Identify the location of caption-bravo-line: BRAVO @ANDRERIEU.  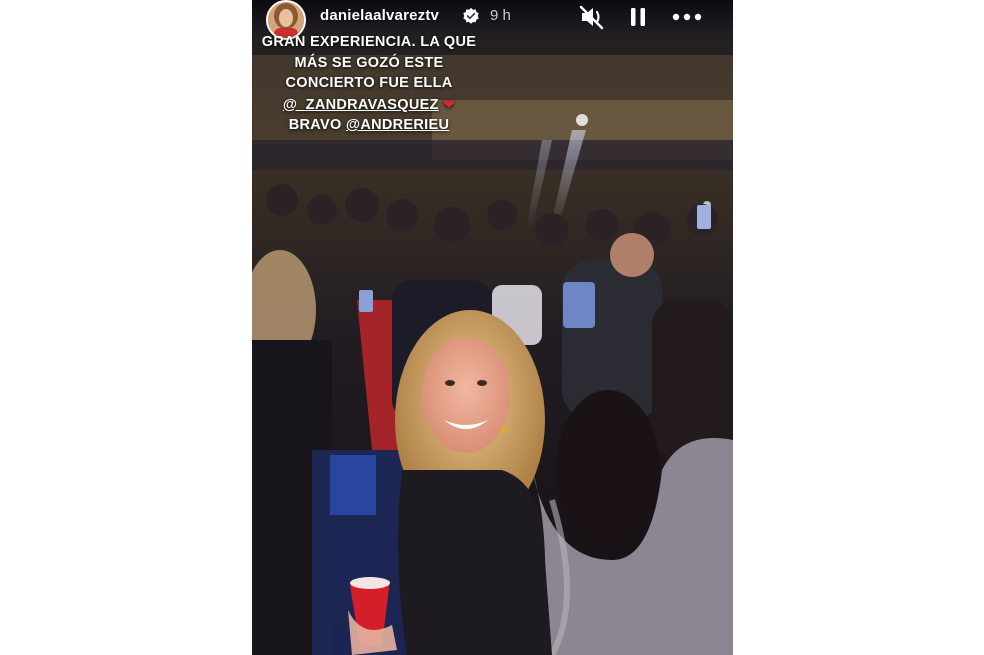
(369, 125).